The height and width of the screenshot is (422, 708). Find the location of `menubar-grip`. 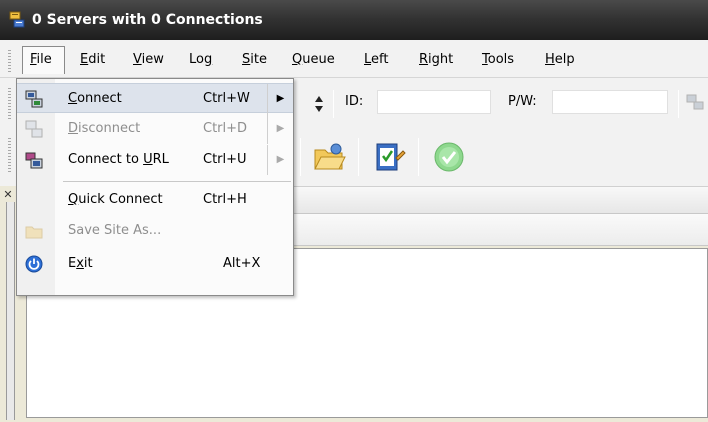

menubar-grip is located at coordinates (9, 61).